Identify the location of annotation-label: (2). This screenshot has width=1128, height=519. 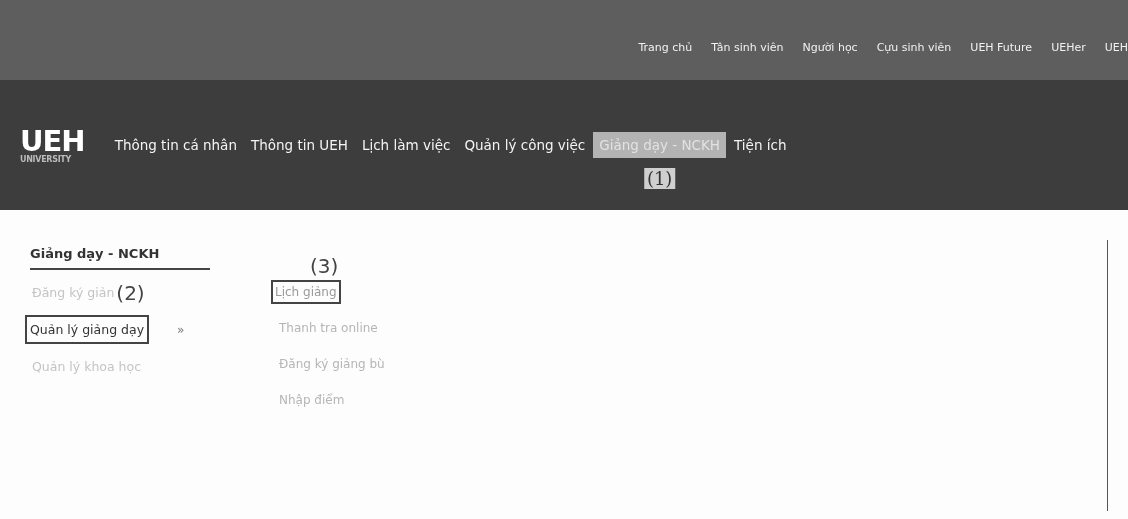
(130, 292).